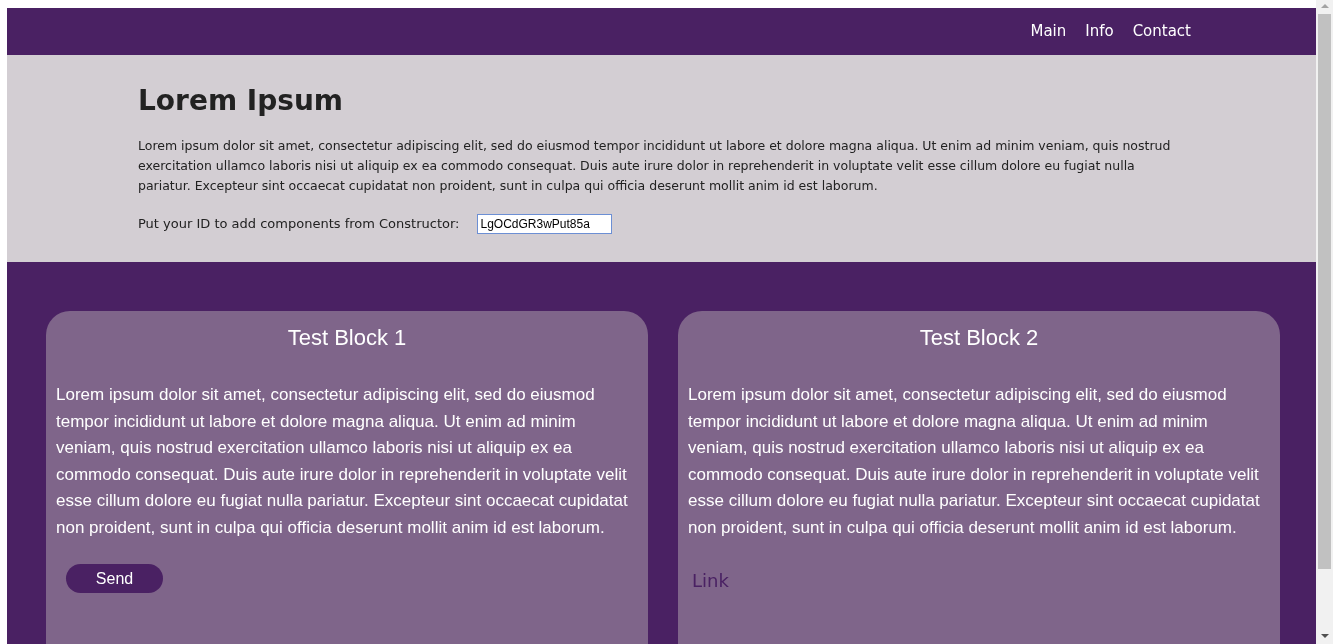  What do you see at coordinates (1324, 6) in the screenshot?
I see `scroll-up-icon` at bounding box center [1324, 6].